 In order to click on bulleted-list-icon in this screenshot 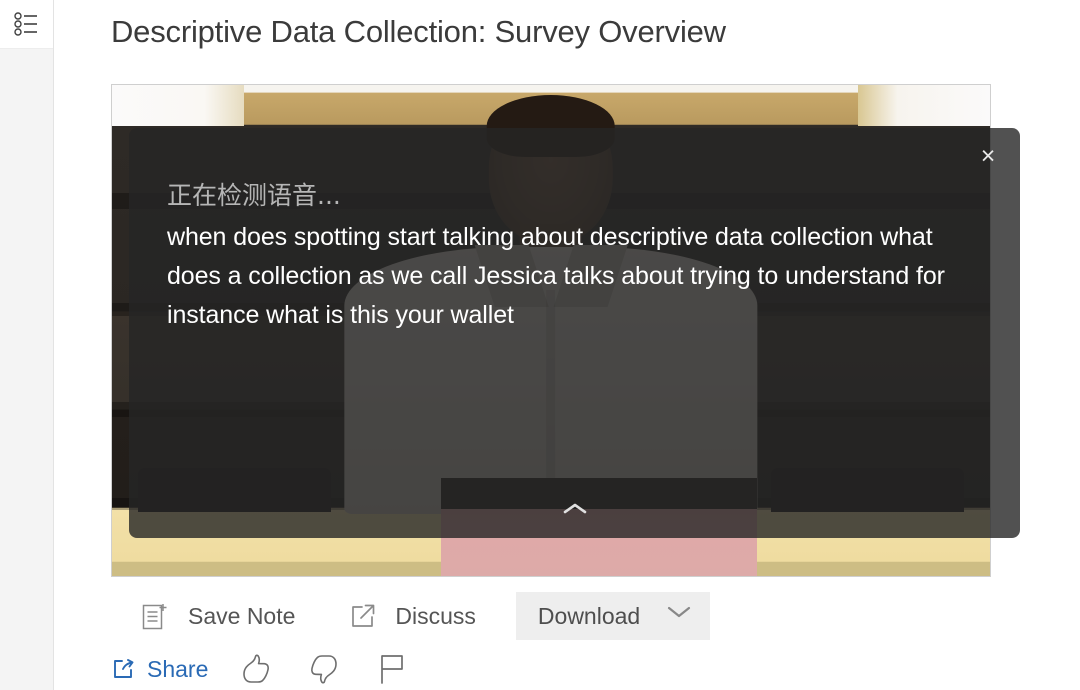, I will do `click(27, 24)`.